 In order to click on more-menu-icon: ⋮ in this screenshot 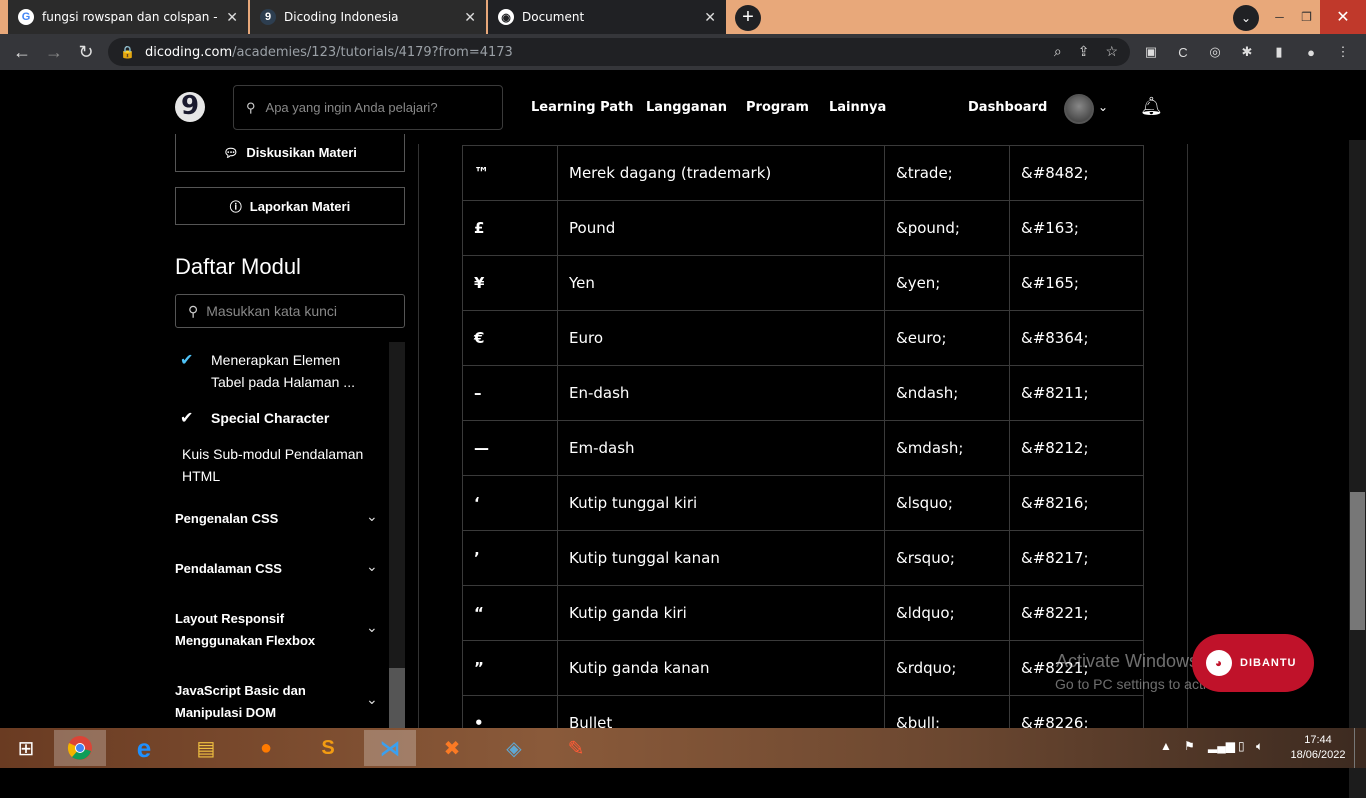, I will do `click(1343, 52)`.